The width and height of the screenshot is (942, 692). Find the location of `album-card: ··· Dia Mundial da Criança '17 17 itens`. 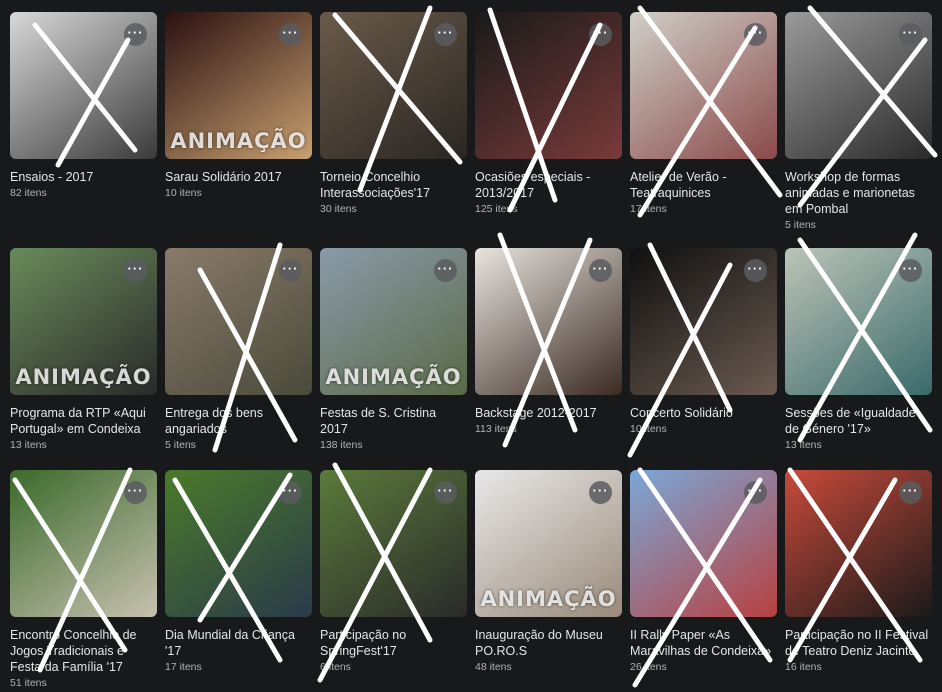

album-card: ··· Dia Mundial da Criança '17 17 itens is located at coordinates (238, 572).